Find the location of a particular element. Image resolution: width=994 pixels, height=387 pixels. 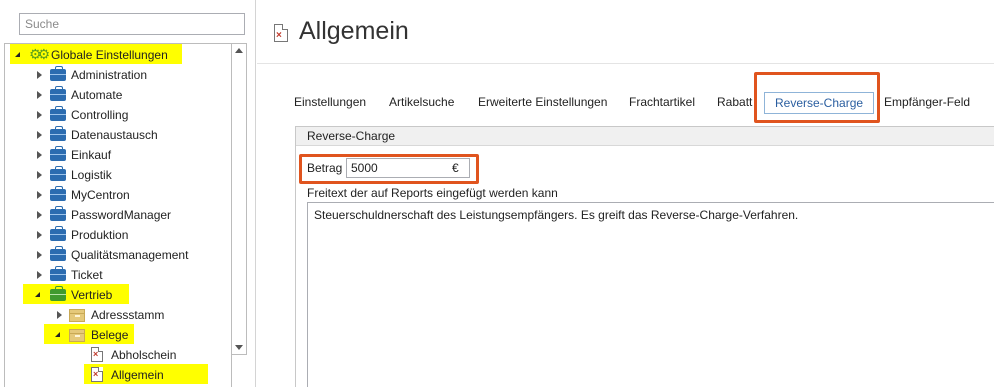

section-header: Reverse-Charge is located at coordinates (645, 136).